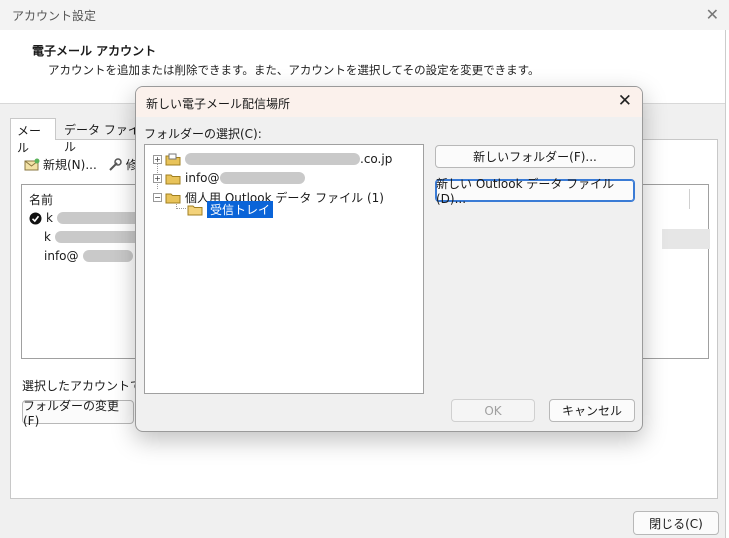 The height and width of the screenshot is (538, 729). Describe the element at coordinates (389, 102) in the screenshot. I see `dialog-title-bar: 新しい電子メール配信場所 ✕` at that location.